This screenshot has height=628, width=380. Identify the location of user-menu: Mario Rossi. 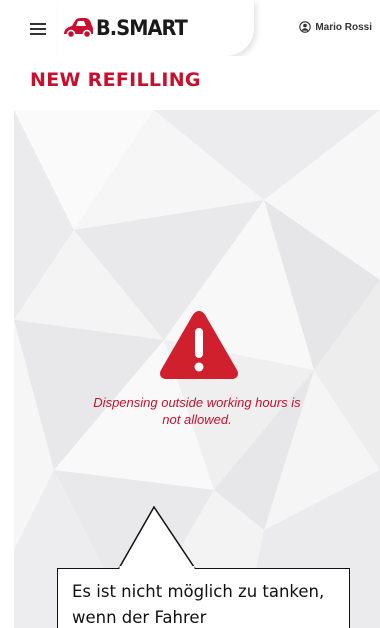
(335, 27).